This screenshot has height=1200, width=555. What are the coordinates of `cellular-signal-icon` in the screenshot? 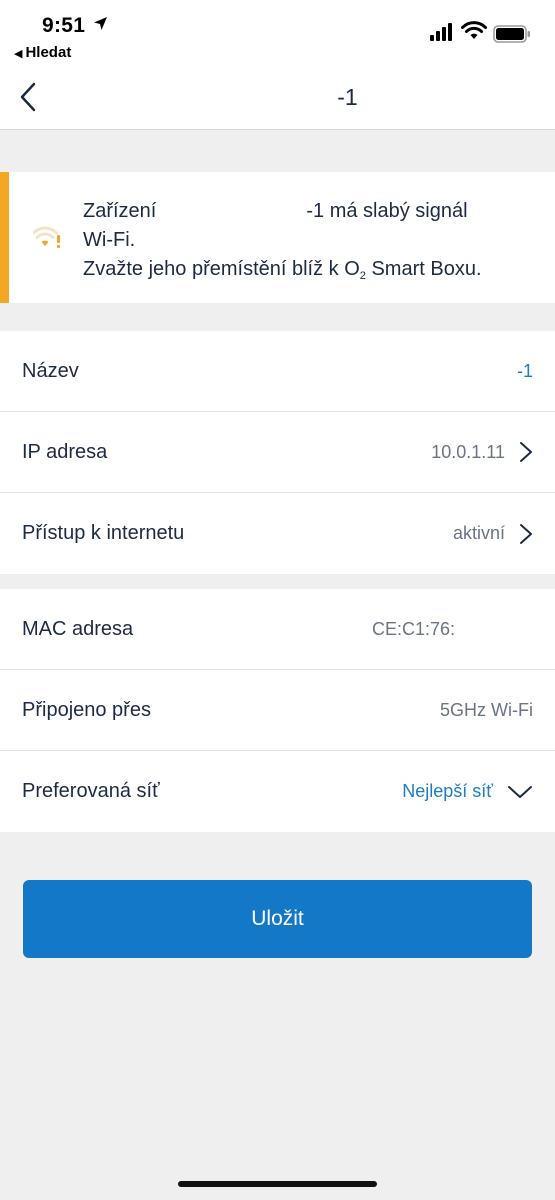 It's located at (441, 32).